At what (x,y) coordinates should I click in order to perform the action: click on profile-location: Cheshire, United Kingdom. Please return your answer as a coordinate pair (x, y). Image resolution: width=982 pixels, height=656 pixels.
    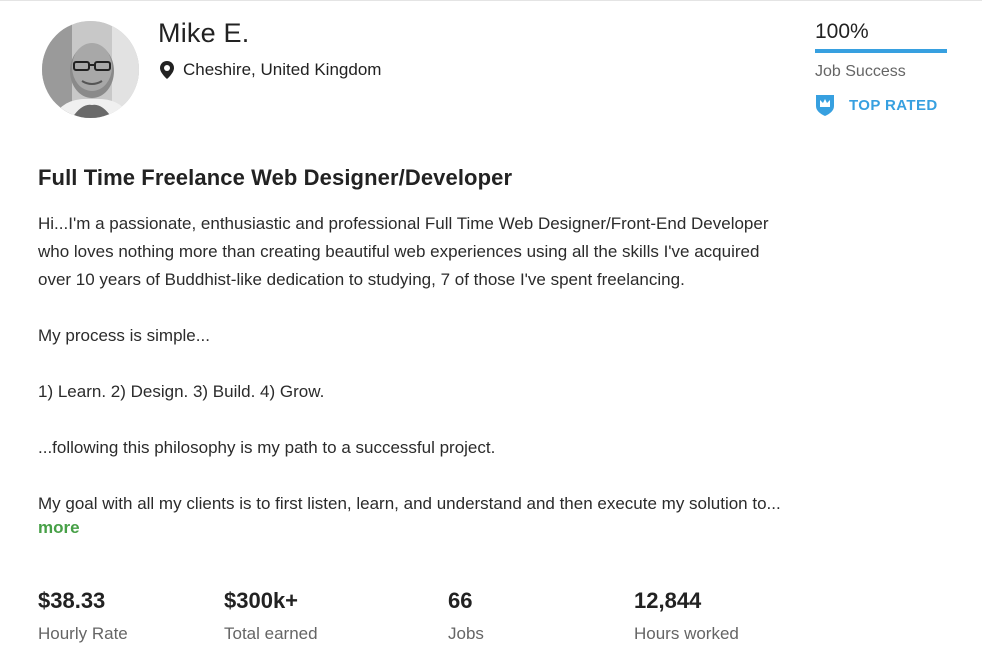
    Looking at the image, I should click on (270, 70).